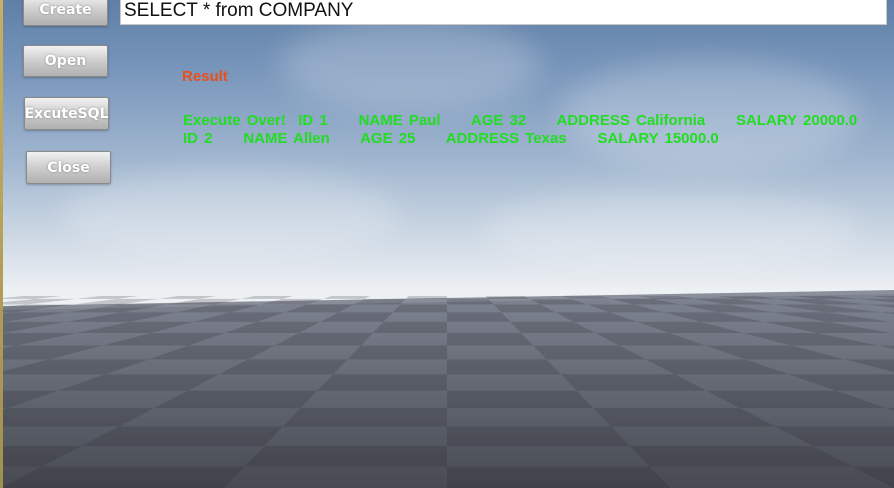 The width and height of the screenshot is (894, 488). Describe the element at coordinates (1, 244) in the screenshot. I see `viewport-left-edge` at that location.